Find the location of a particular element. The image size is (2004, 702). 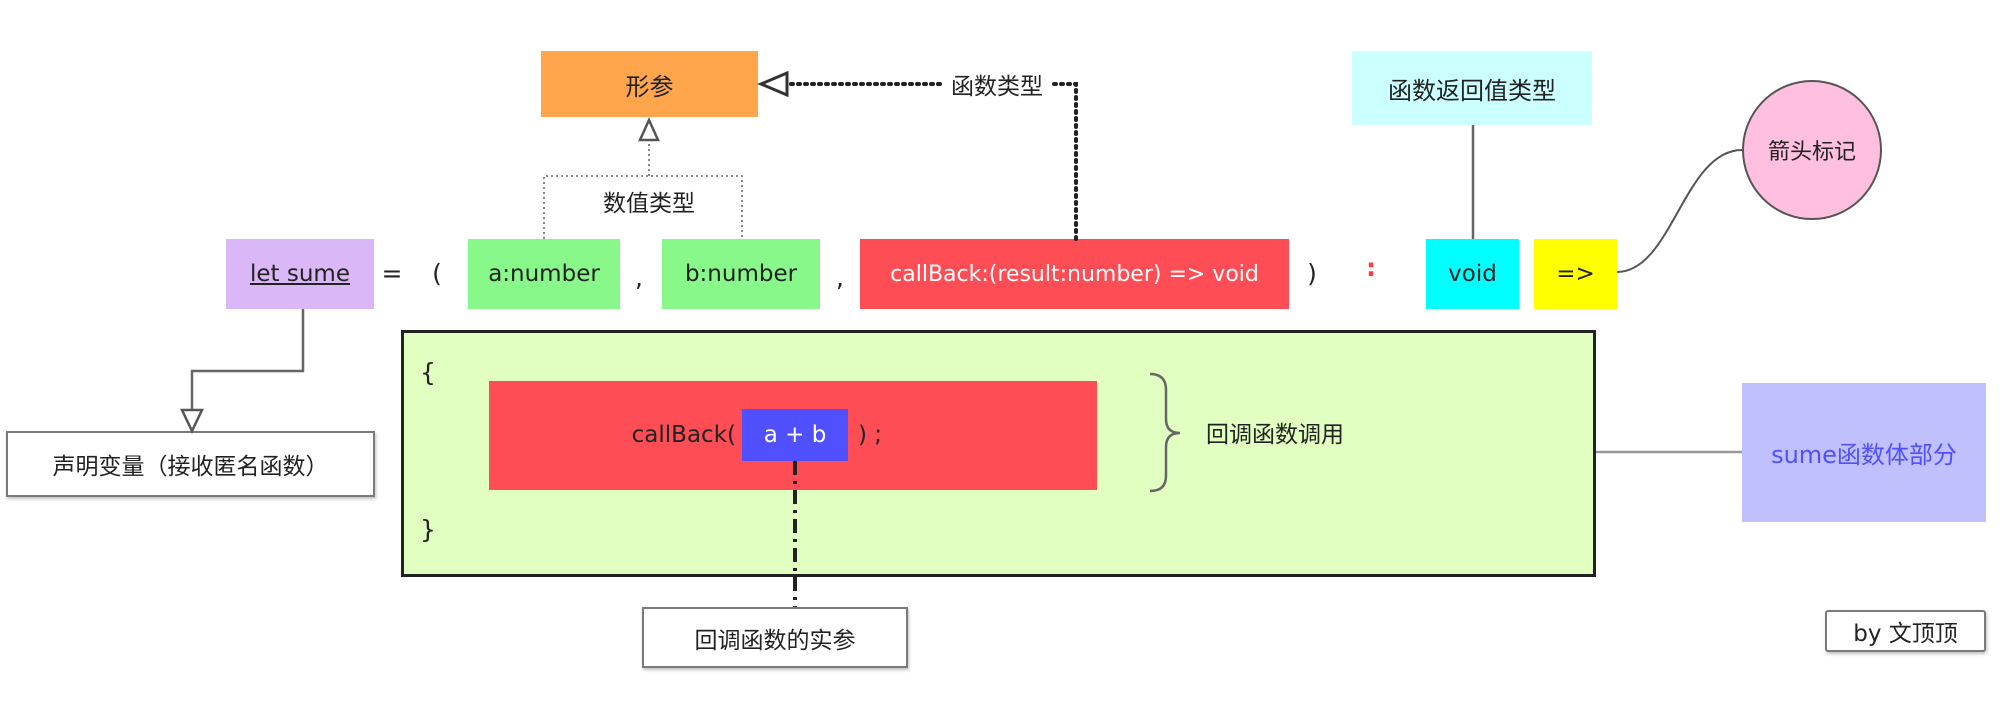

callback-call-suffix: ) ; is located at coordinates (870, 435).